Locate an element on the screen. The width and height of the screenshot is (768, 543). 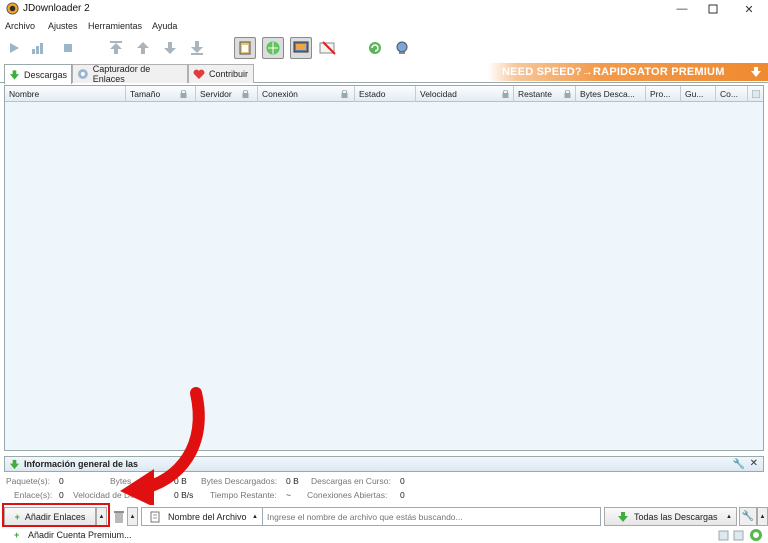
speed-limit-button is located at coordinates (301, 48).